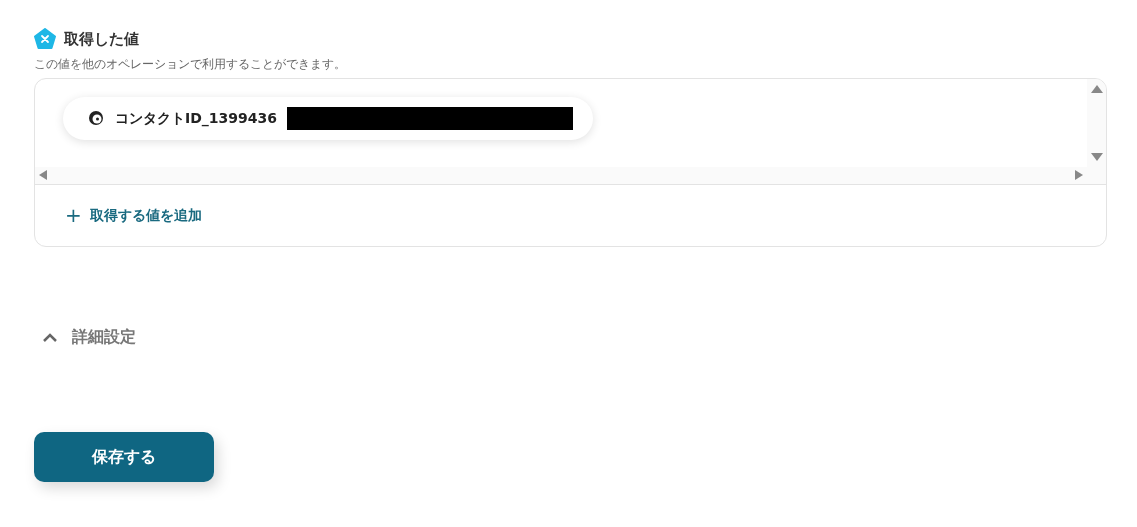 This screenshot has height=527, width=1137. Describe the element at coordinates (1096, 156) in the screenshot. I see `scroll-down-icon` at that location.